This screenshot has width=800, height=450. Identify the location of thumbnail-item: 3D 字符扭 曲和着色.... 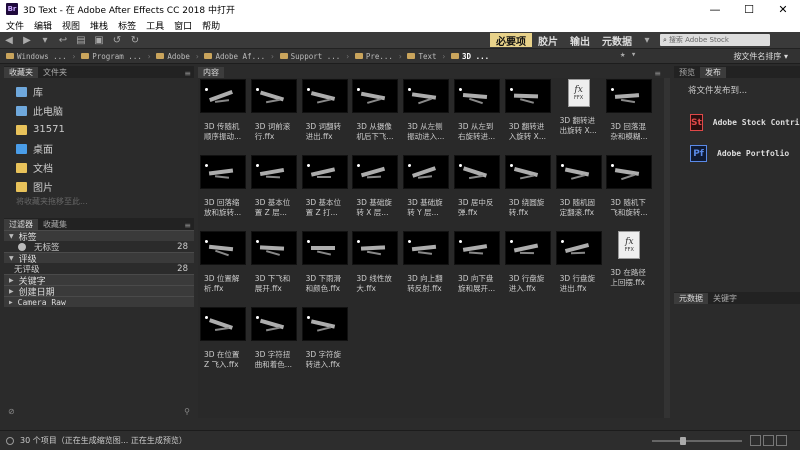
(275, 338).